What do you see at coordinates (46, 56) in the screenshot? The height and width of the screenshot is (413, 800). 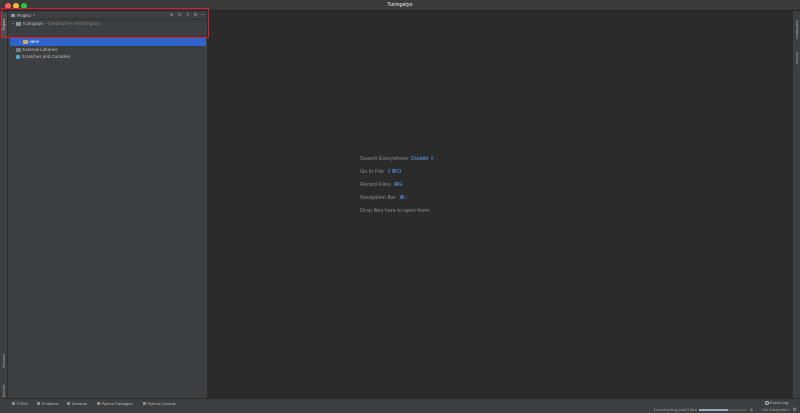 I see `tree-item-label: Scratches and Consoles` at bounding box center [46, 56].